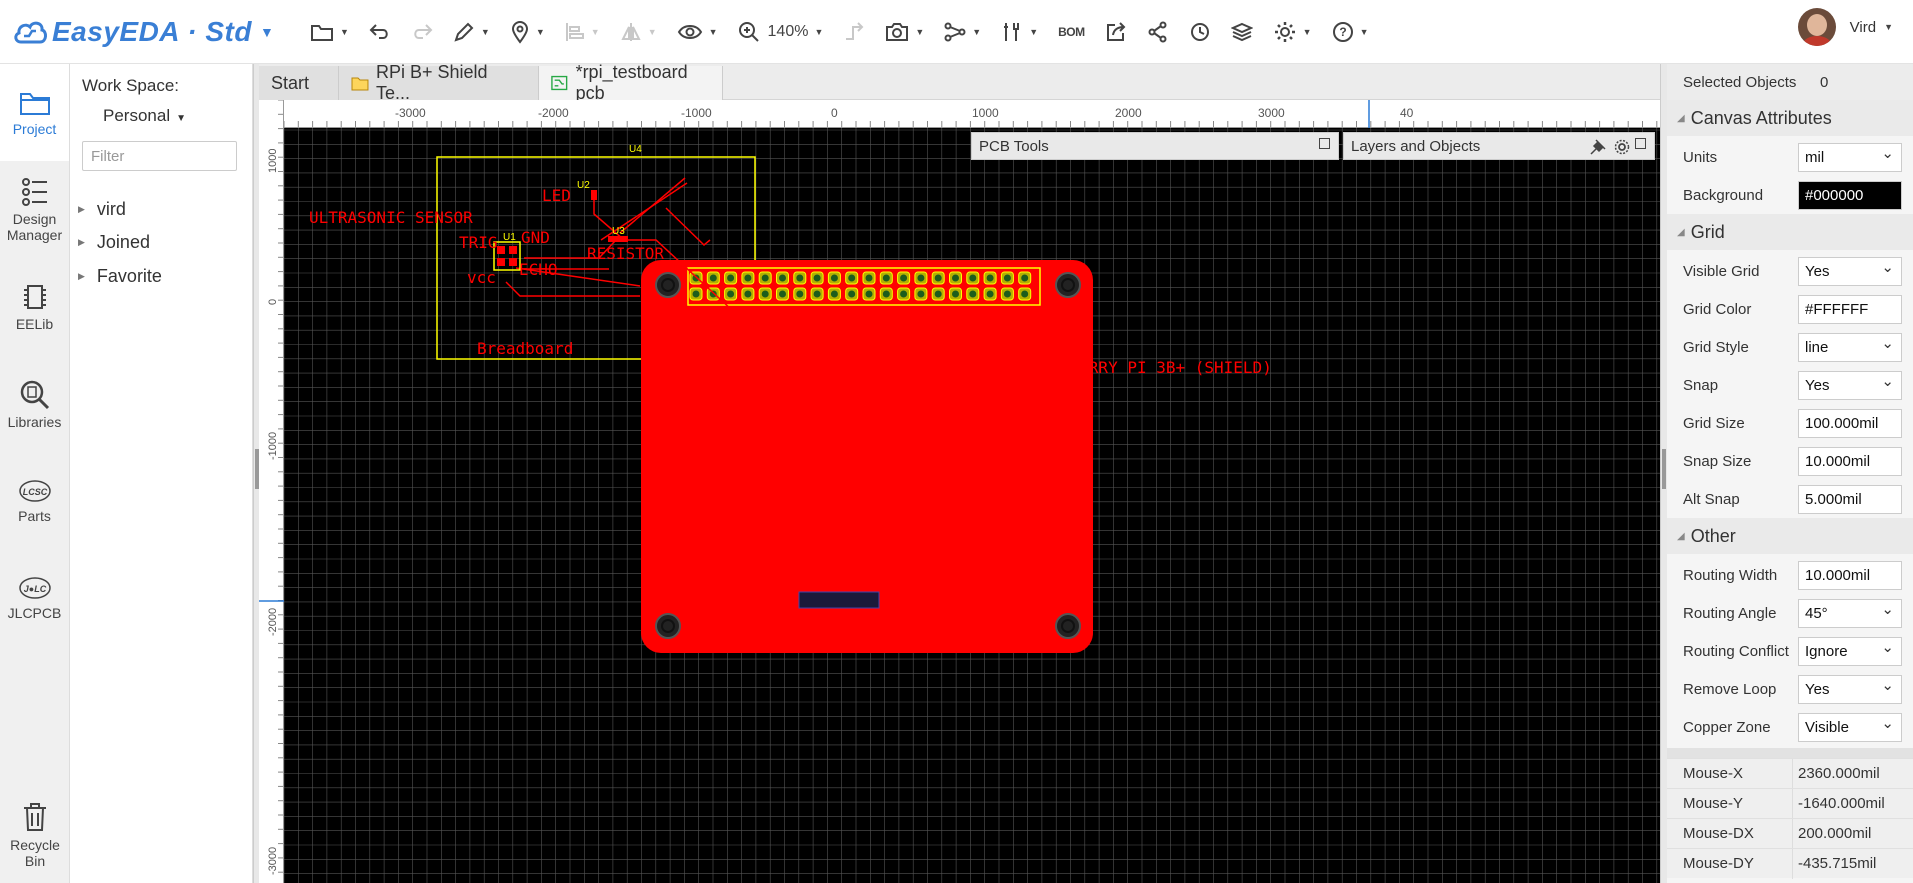 The height and width of the screenshot is (883, 1913). What do you see at coordinates (839, 600) in the screenshot?
I see `board-logo` at bounding box center [839, 600].